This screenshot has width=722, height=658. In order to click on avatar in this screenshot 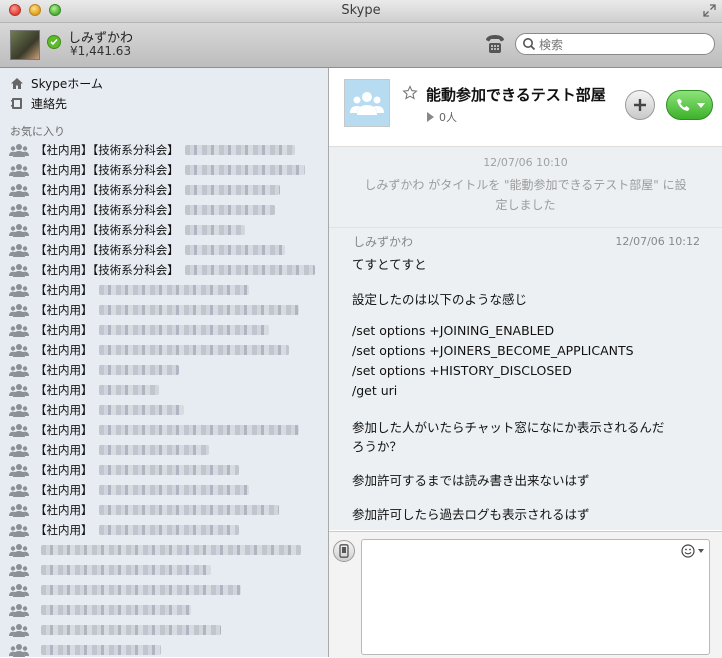, I will do `click(25, 45)`.